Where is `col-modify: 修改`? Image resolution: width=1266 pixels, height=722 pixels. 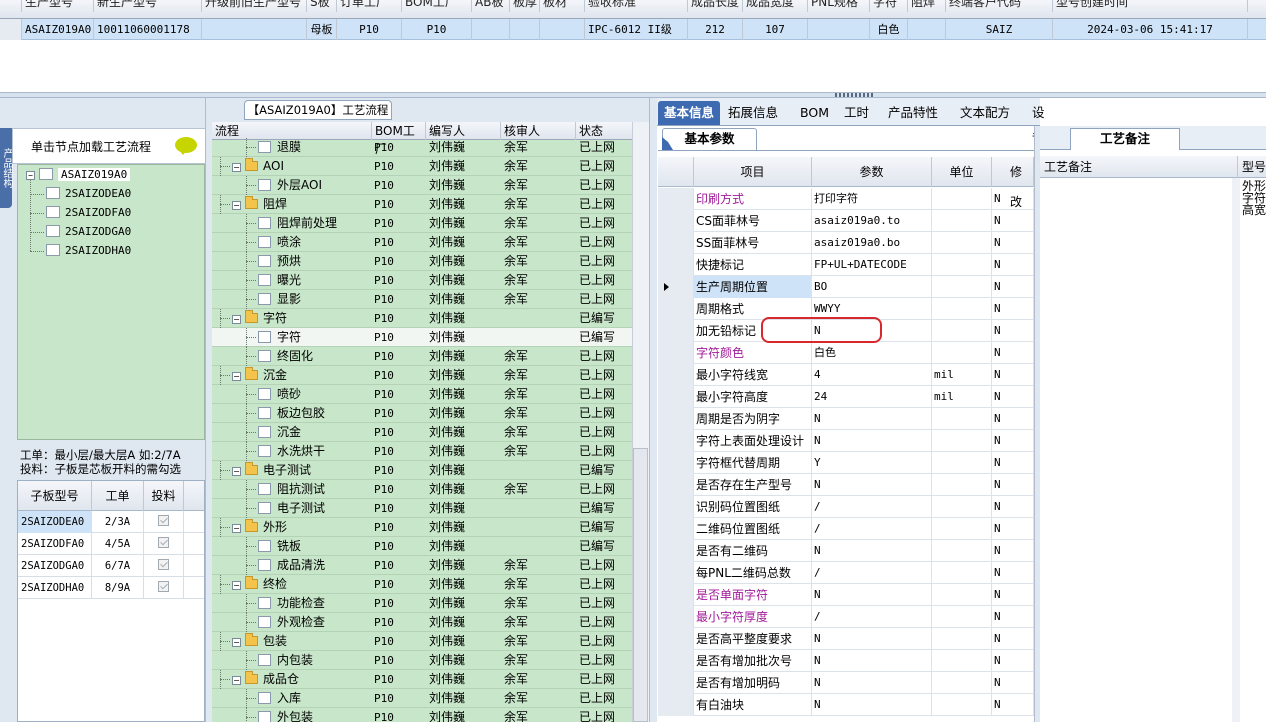
col-modify: 修改 is located at coordinates (1013, 183).